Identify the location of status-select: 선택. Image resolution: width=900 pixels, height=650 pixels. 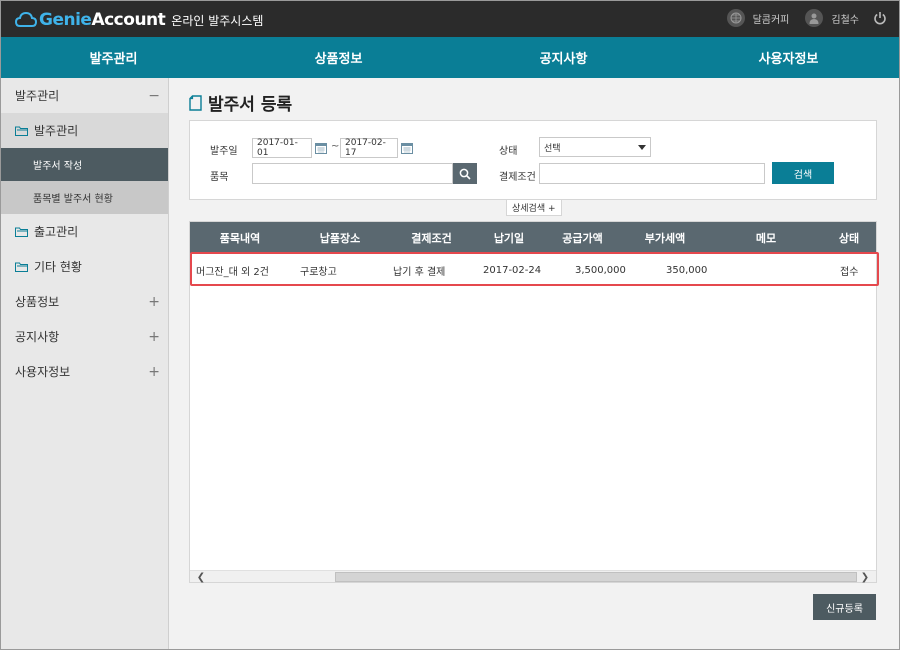
(595, 147).